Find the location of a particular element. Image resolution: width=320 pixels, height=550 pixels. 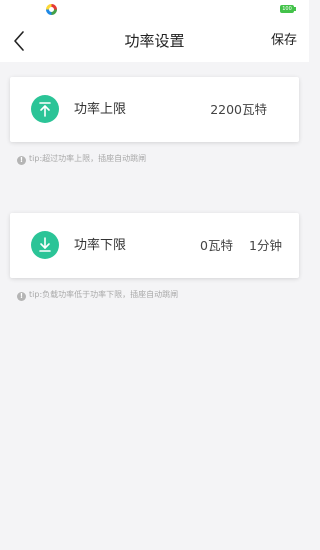

lower-limit-duration-value: 1分钟 is located at coordinates (265, 245).